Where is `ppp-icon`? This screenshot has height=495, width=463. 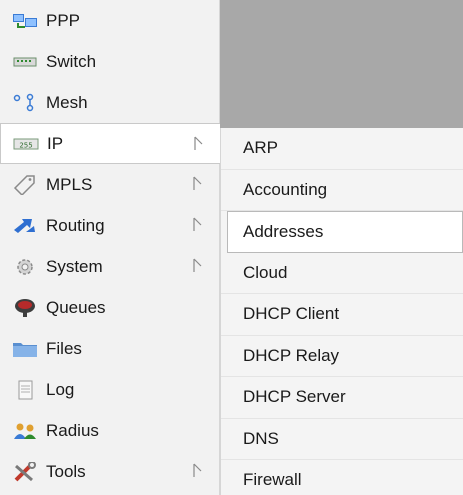 ppp-icon is located at coordinates (25, 21).